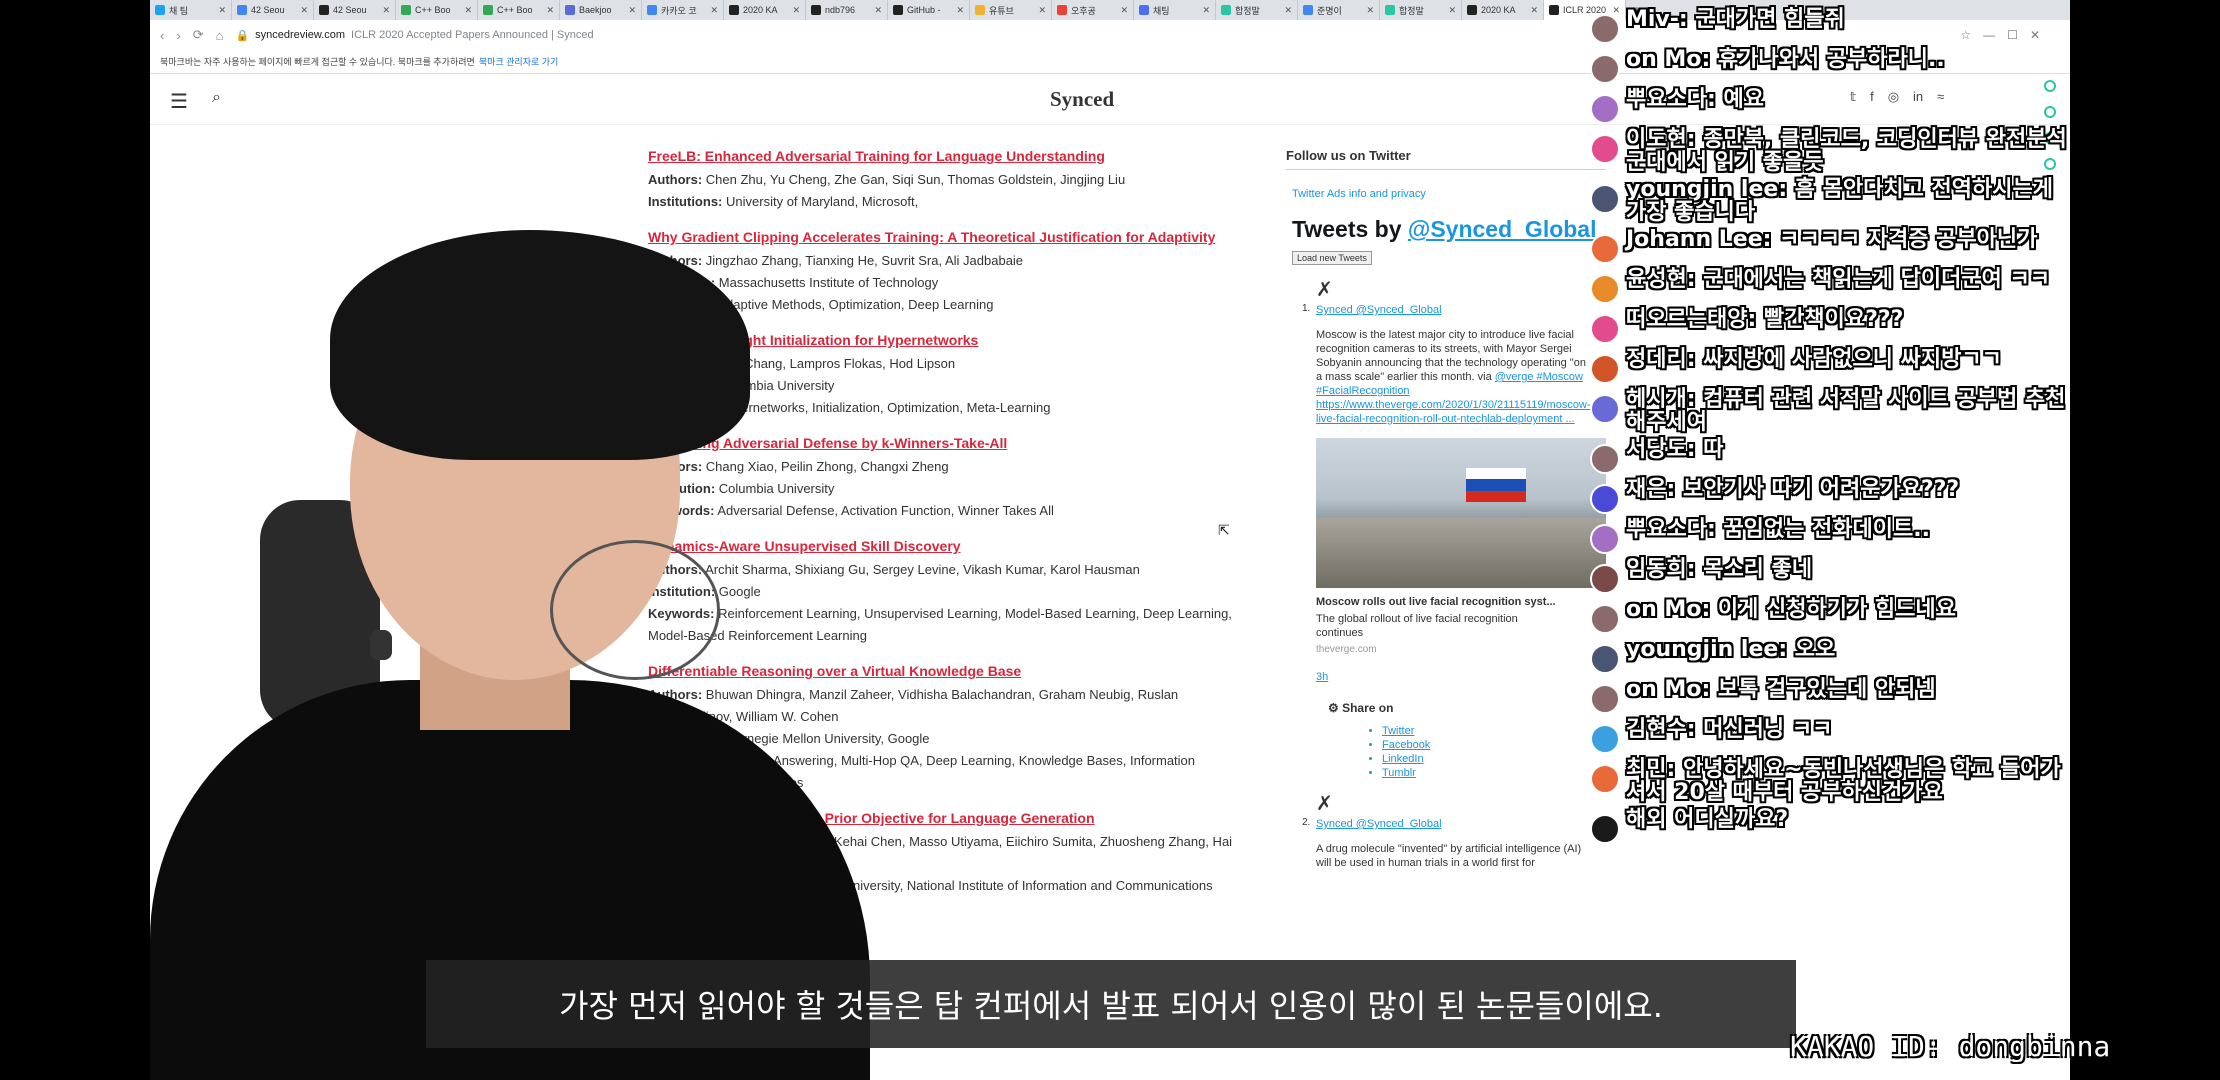  What do you see at coordinates (1346, 649) in the screenshot?
I see `card-domain: theverge.com` at bounding box center [1346, 649].